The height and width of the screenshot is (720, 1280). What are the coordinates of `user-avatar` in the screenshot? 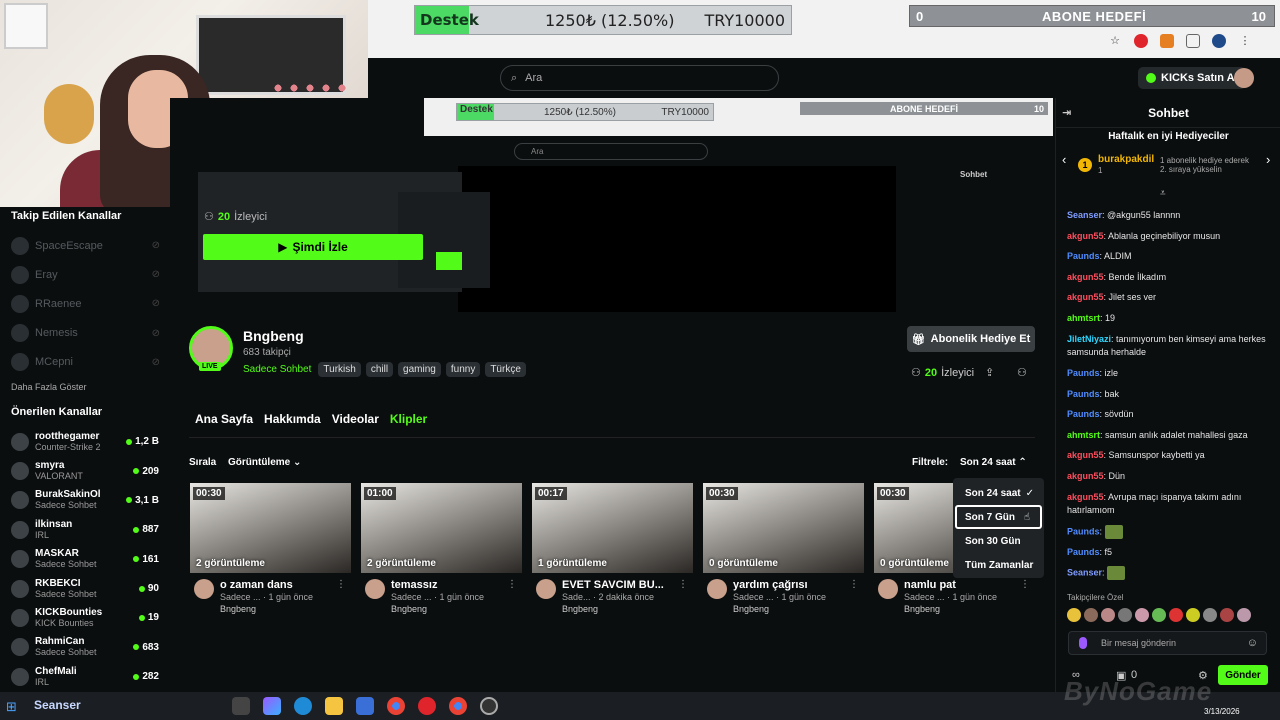 It's located at (1244, 78).